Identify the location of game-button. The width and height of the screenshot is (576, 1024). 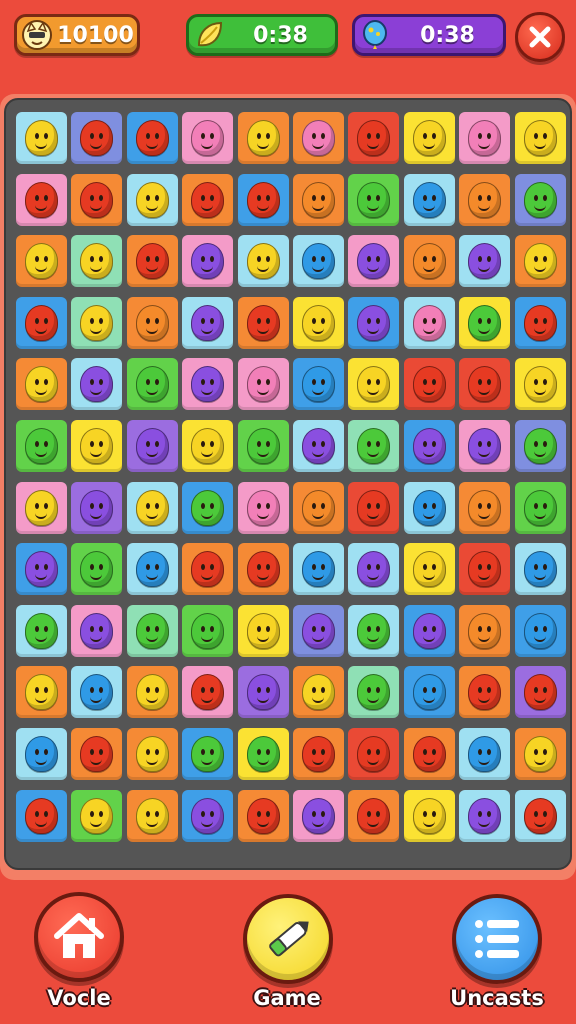
(288, 939).